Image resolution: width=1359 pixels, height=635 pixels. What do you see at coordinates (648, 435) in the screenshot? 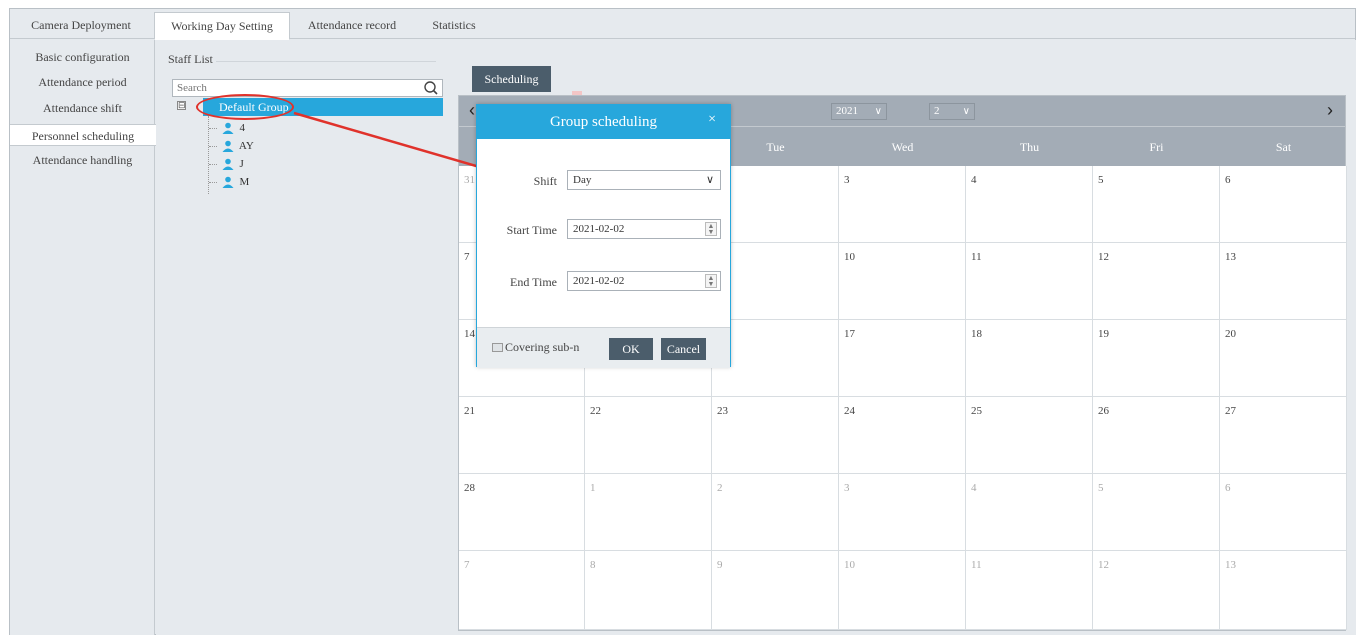
I see `calendar-day-cell: 22` at bounding box center [648, 435].